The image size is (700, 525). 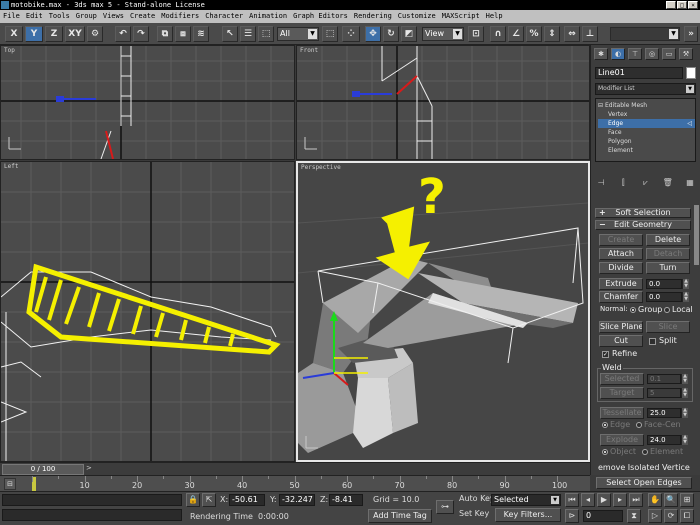 I want to click on tessellate-tension-spinner: 25.0 ▲ ▼, so click(x=667, y=413).